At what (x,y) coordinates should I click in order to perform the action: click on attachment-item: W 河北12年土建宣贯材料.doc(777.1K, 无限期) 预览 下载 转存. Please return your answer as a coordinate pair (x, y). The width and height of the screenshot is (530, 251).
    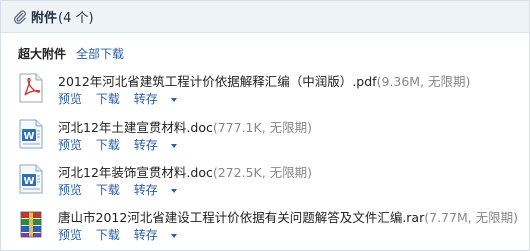
    Looking at the image, I should click on (270, 135).